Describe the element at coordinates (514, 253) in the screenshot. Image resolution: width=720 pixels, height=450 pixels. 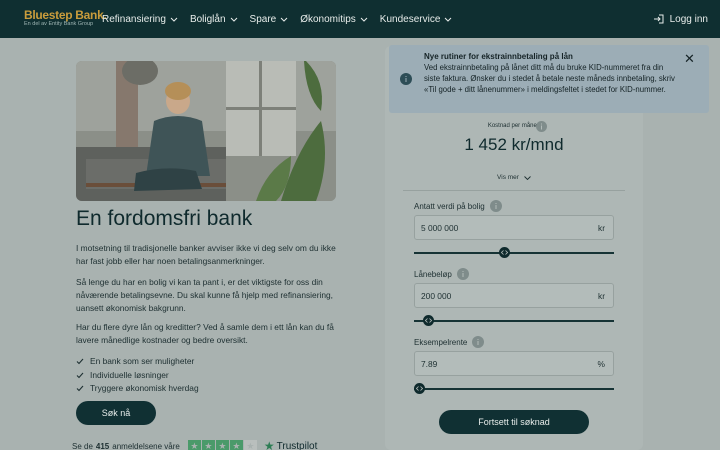
I see `property-value-slider` at that location.